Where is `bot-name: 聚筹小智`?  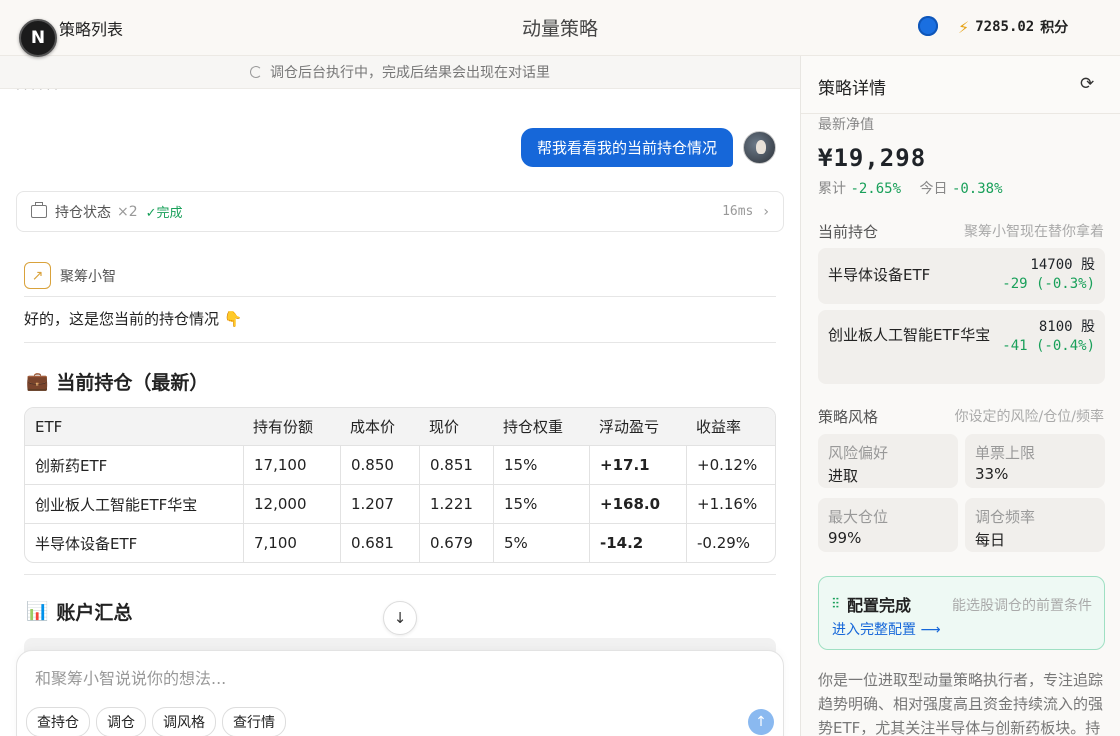 bot-name: 聚筹小智 is located at coordinates (88, 276).